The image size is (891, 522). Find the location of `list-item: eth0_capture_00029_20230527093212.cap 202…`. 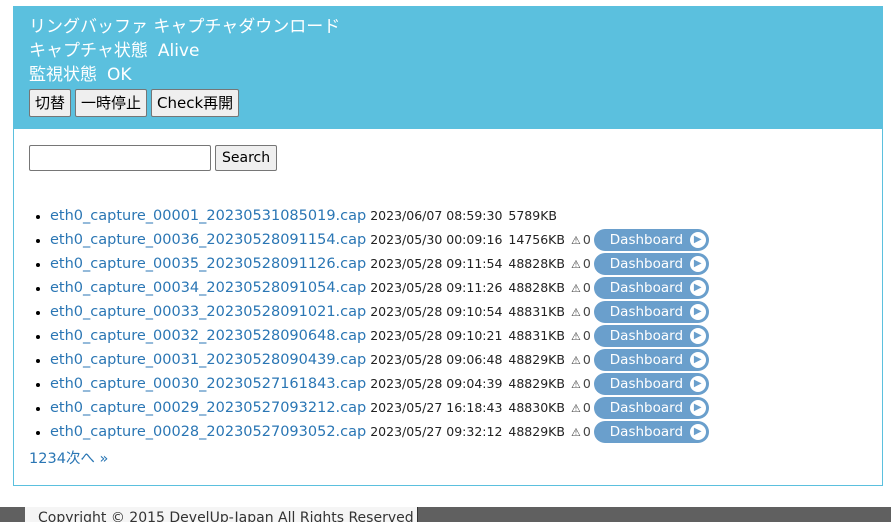

list-item: eth0_capture_00029_20230527093212.cap 202… is located at coordinates (460, 408).